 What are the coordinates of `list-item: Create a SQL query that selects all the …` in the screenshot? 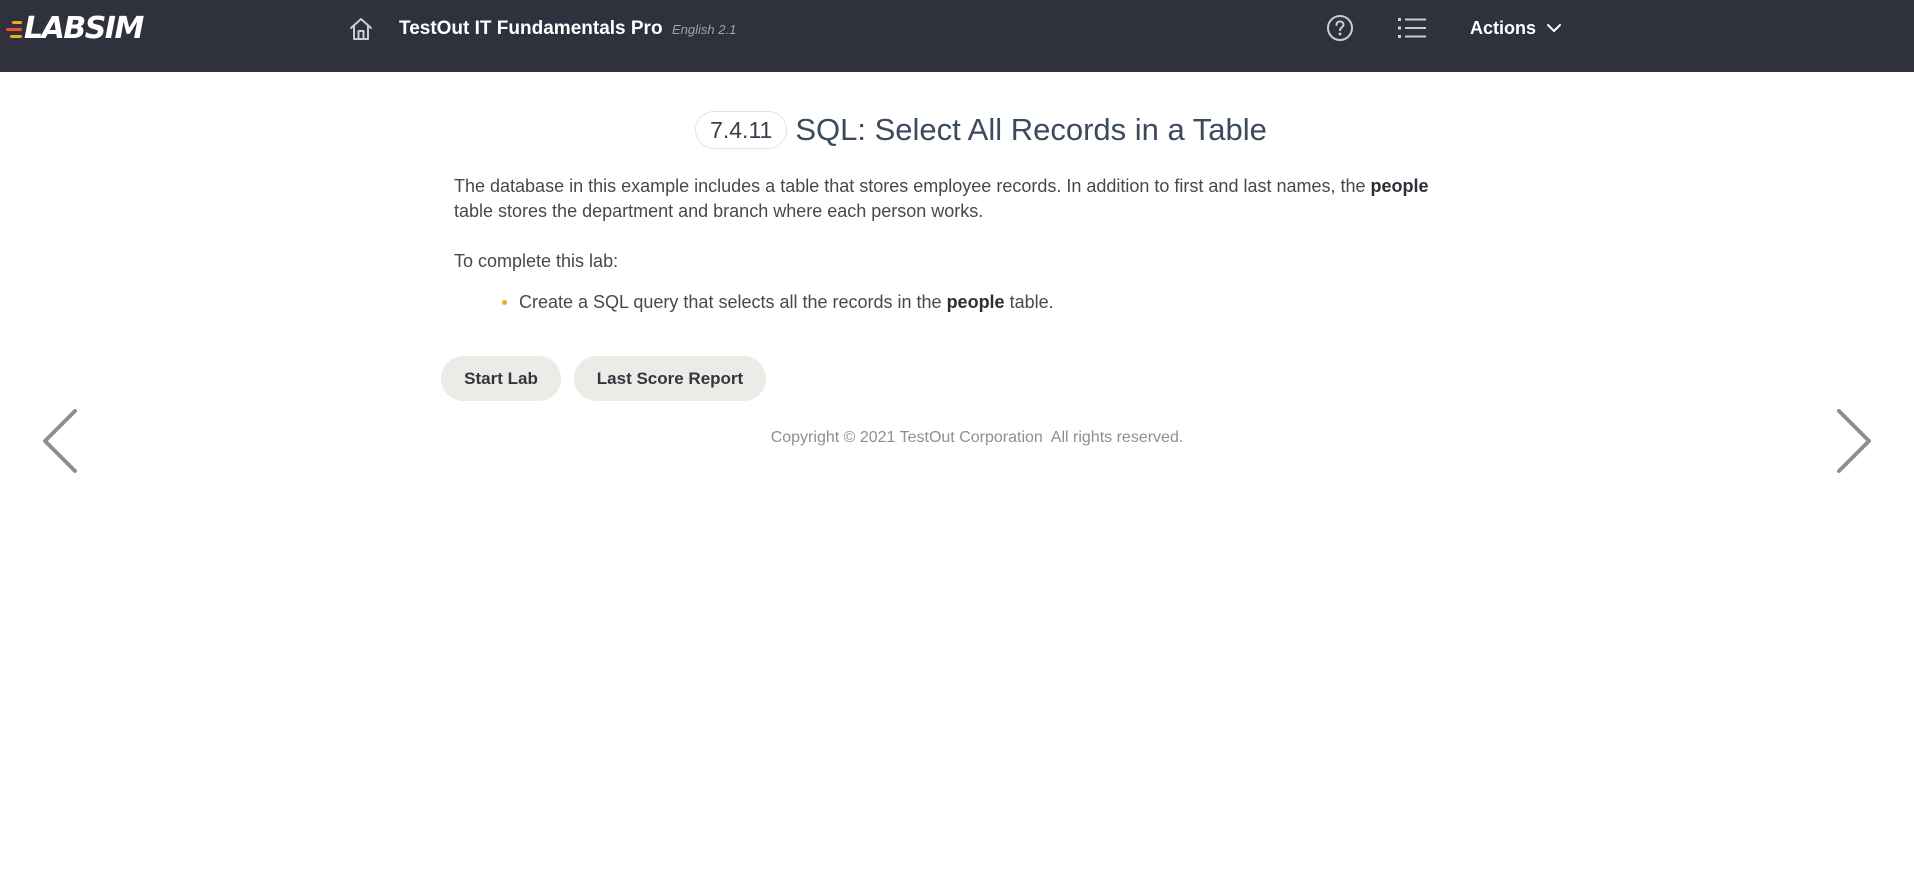 It's located at (978, 302).